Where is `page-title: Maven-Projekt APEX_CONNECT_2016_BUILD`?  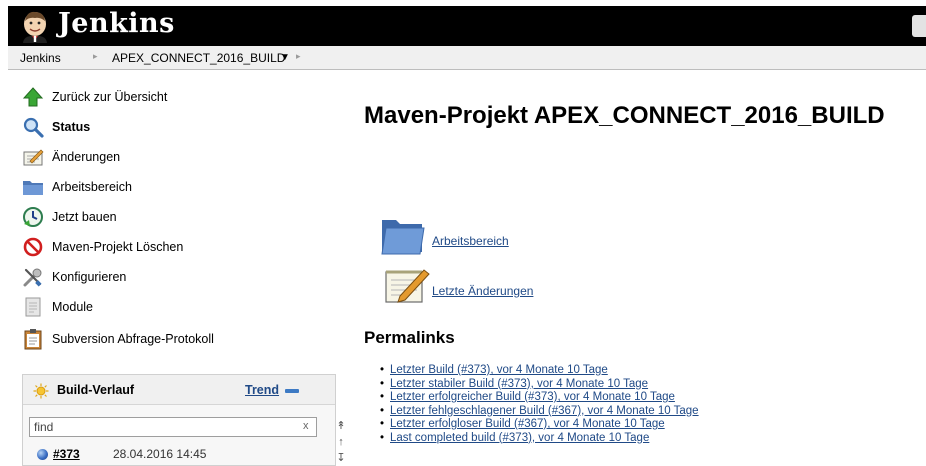 page-title: Maven-Projekt APEX_CONNECT_2016_BUILD is located at coordinates (624, 115).